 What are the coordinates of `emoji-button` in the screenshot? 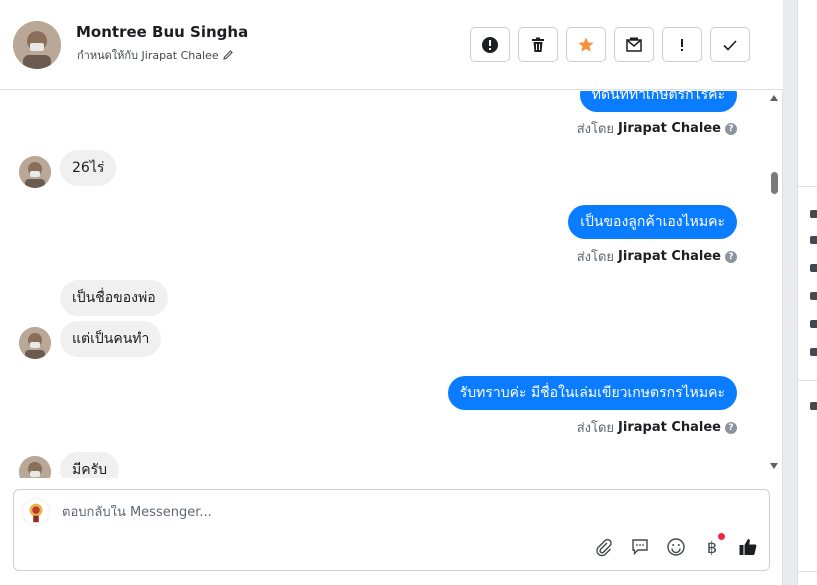 It's located at (676, 547).